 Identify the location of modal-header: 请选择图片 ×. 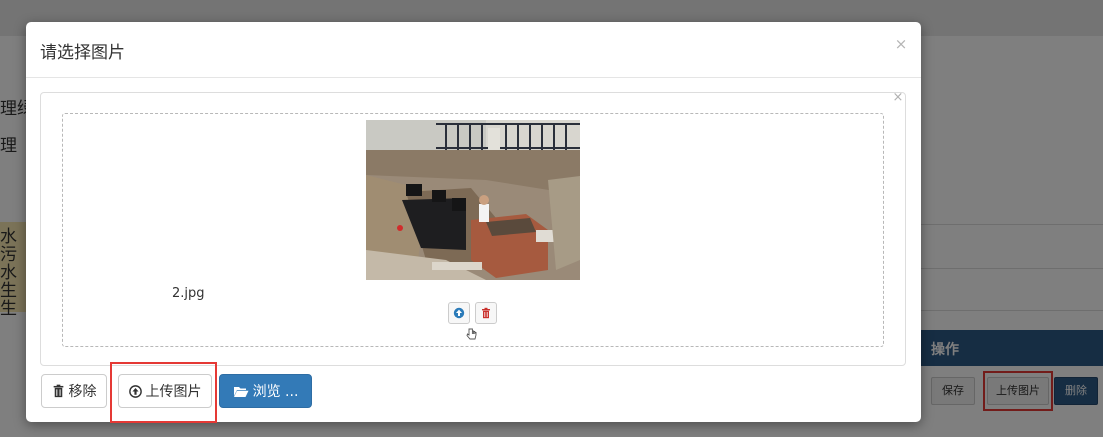
(473, 50).